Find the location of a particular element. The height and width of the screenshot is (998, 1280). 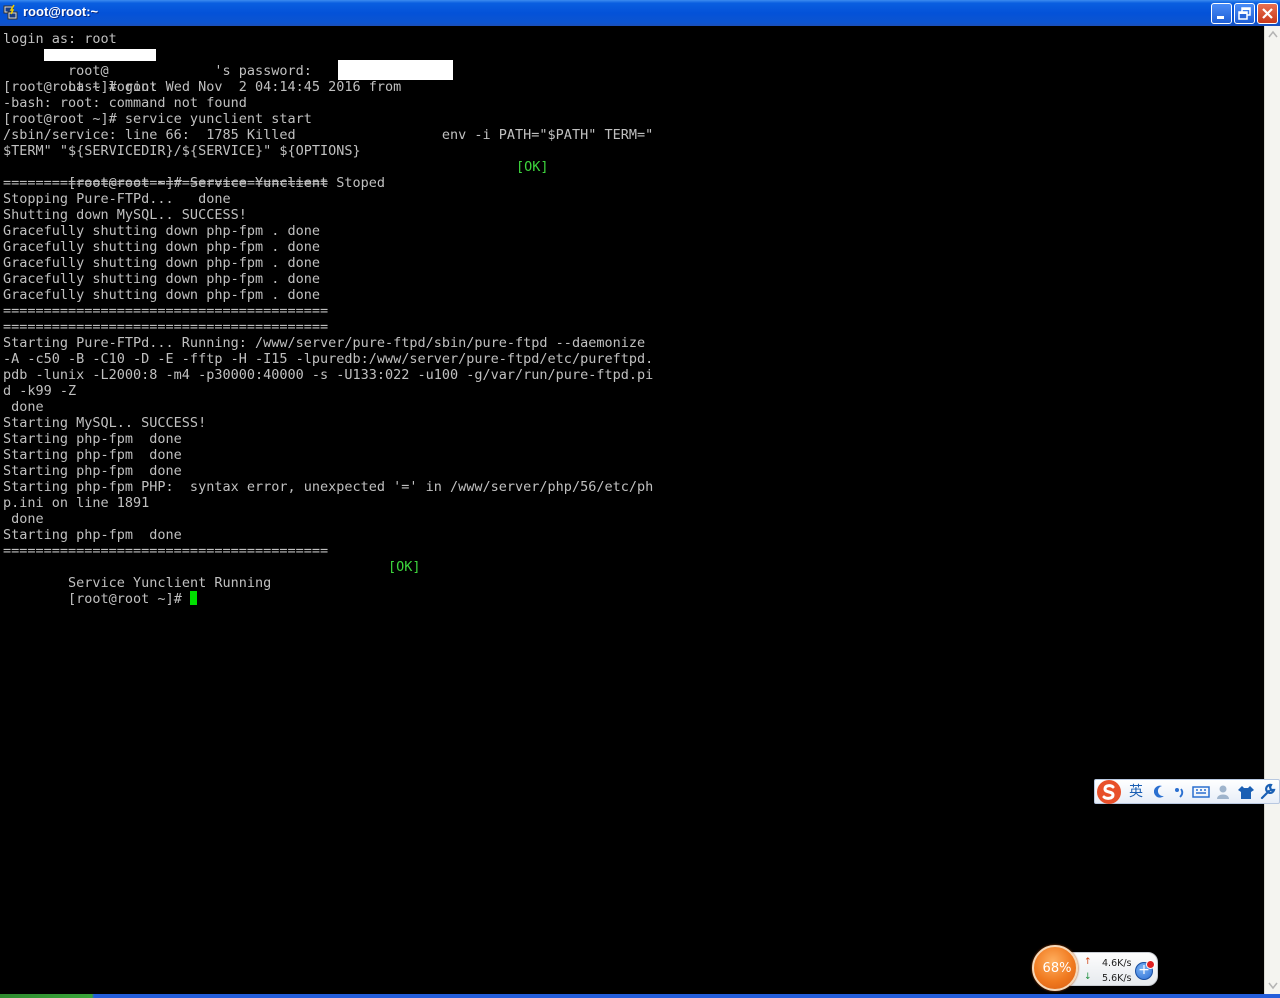

download-arrow-icon: ↓ is located at coordinates (1088, 977).